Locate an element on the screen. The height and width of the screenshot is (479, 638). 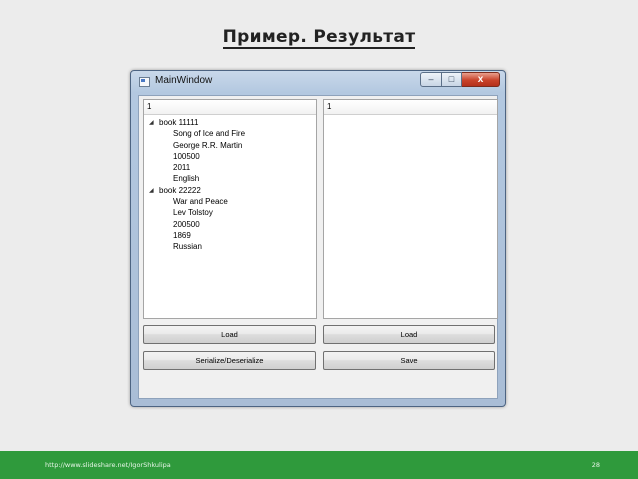
minimize-icon: – is located at coordinates (431, 79).